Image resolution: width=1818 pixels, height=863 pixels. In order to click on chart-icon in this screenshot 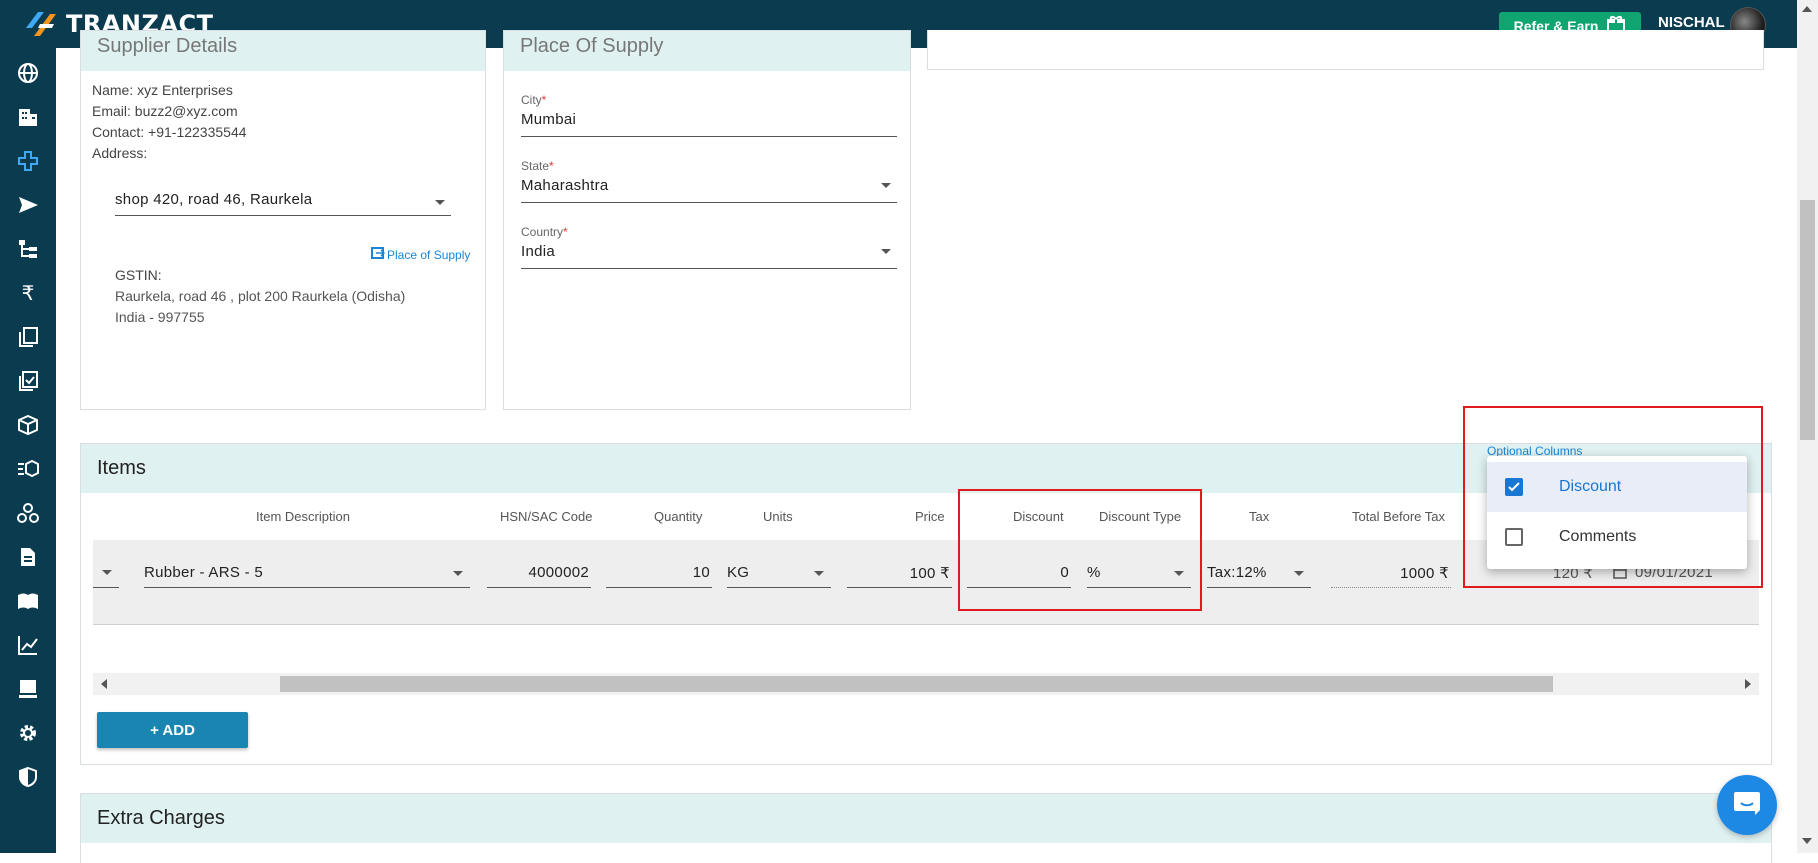, I will do `click(28, 645)`.